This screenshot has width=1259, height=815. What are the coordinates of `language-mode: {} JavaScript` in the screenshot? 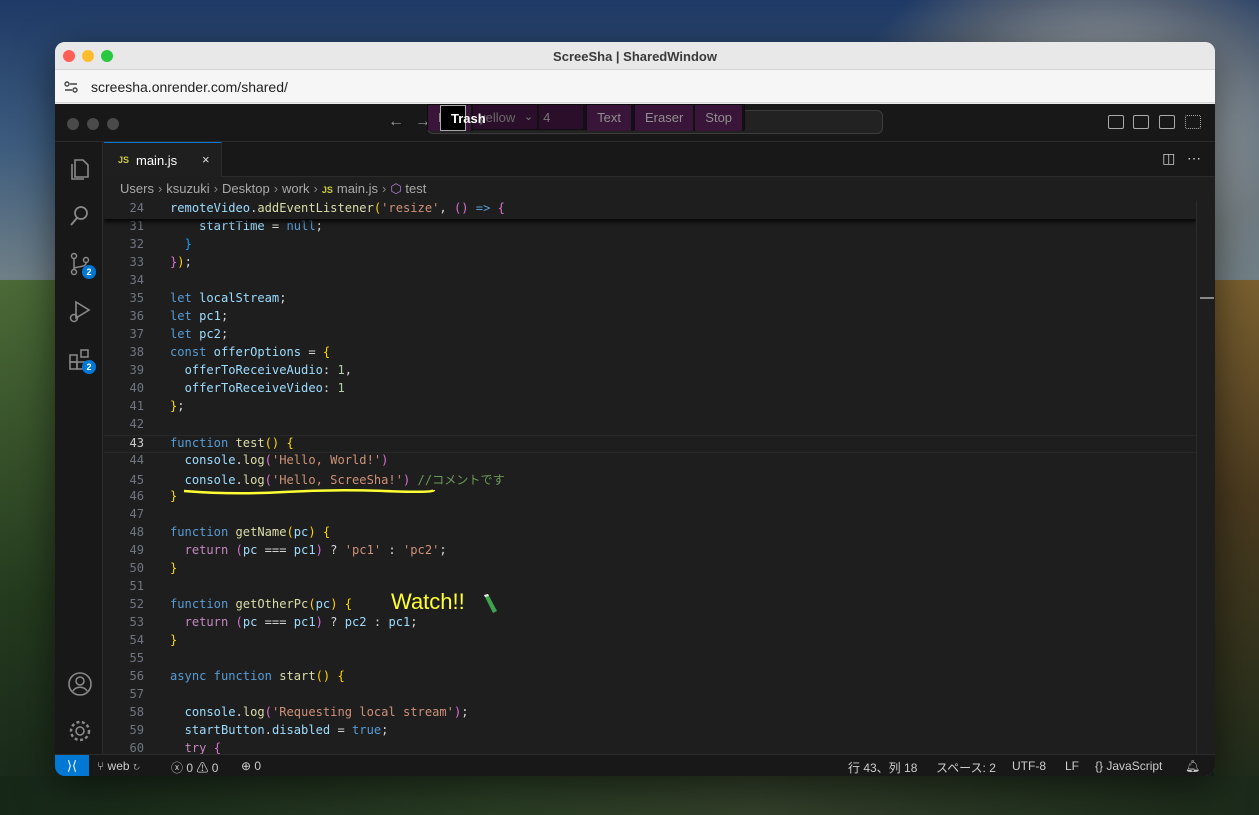 It's located at (1128, 766).